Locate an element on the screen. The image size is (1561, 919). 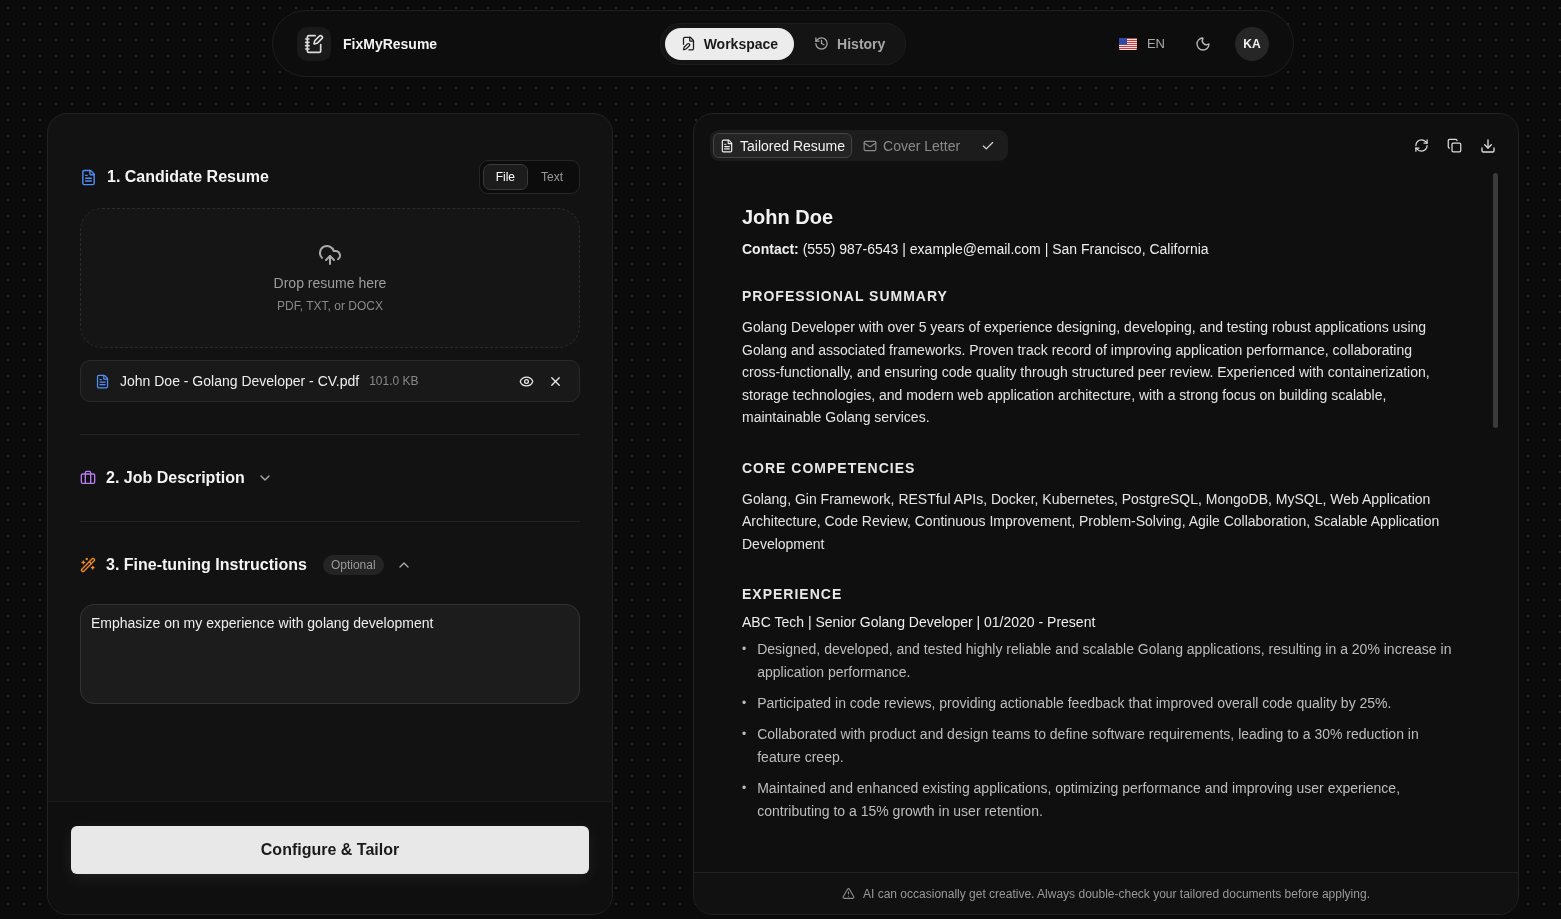
flag-icon is located at coordinates (1127, 43).